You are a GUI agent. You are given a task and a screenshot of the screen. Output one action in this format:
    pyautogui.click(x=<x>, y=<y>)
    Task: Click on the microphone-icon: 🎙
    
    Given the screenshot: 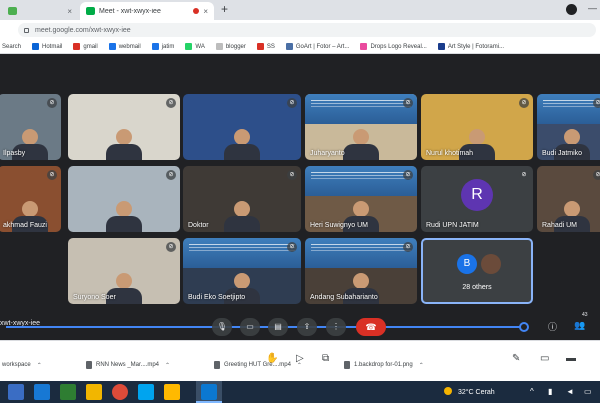 What is the action you would take?
    pyautogui.click(x=222, y=326)
    